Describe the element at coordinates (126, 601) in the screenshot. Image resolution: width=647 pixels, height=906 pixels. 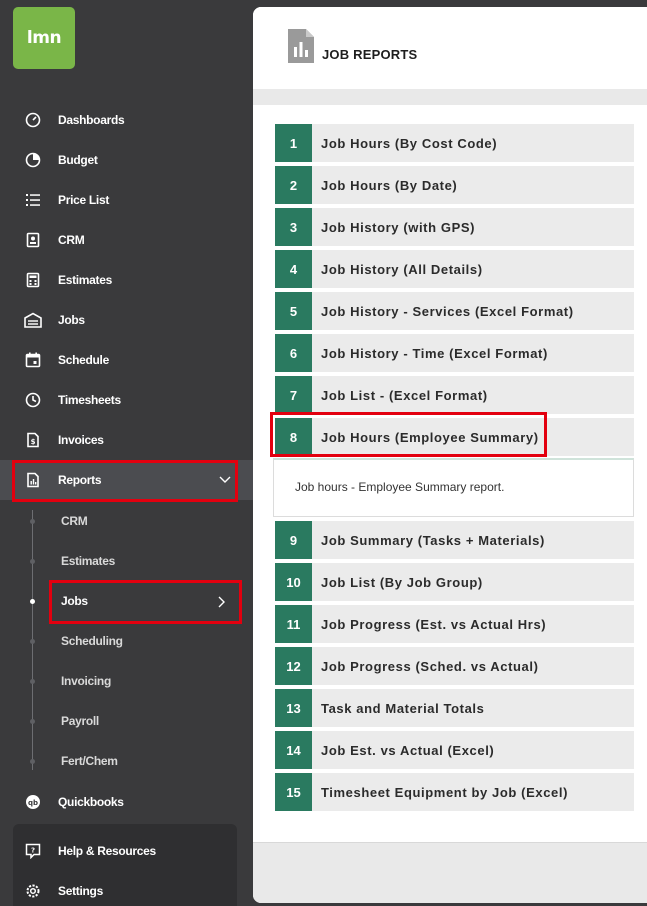
I see `sub-item-jobs: Jobs` at that location.